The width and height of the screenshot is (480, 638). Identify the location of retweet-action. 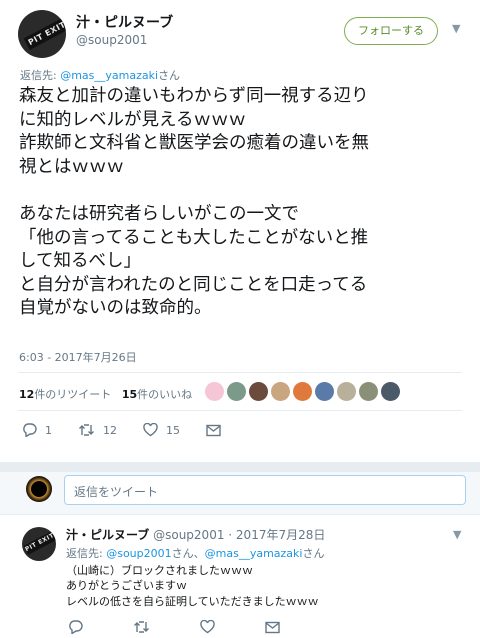
(145, 627).